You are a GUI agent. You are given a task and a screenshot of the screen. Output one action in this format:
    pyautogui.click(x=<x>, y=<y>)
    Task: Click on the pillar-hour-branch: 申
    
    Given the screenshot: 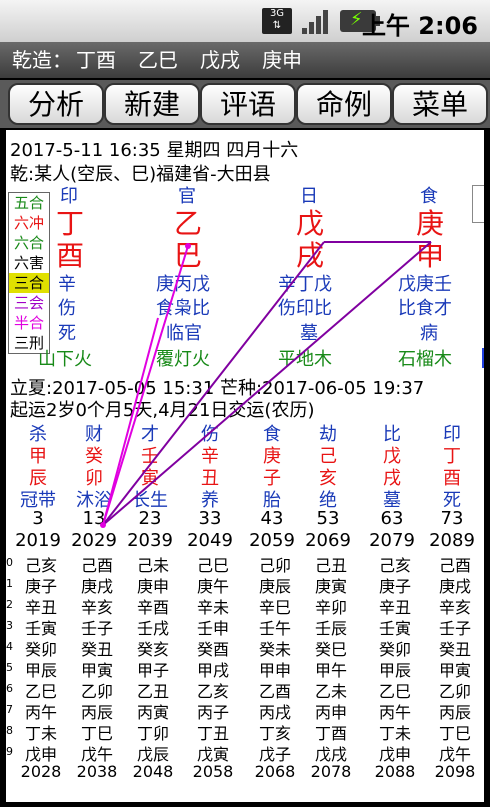 What is the action you would take?
    pyautogui.click(x=430, y=255)
    